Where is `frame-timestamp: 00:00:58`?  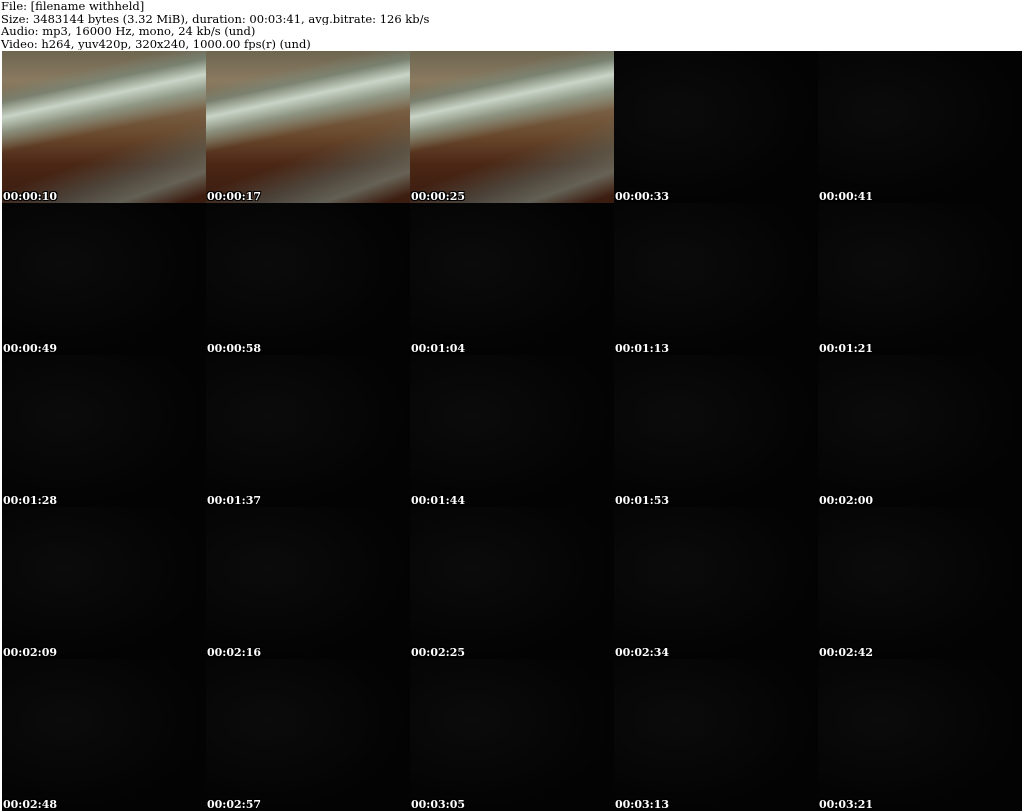 frame-timestamp: 00:00:58 is located at coordinates (234, 348).